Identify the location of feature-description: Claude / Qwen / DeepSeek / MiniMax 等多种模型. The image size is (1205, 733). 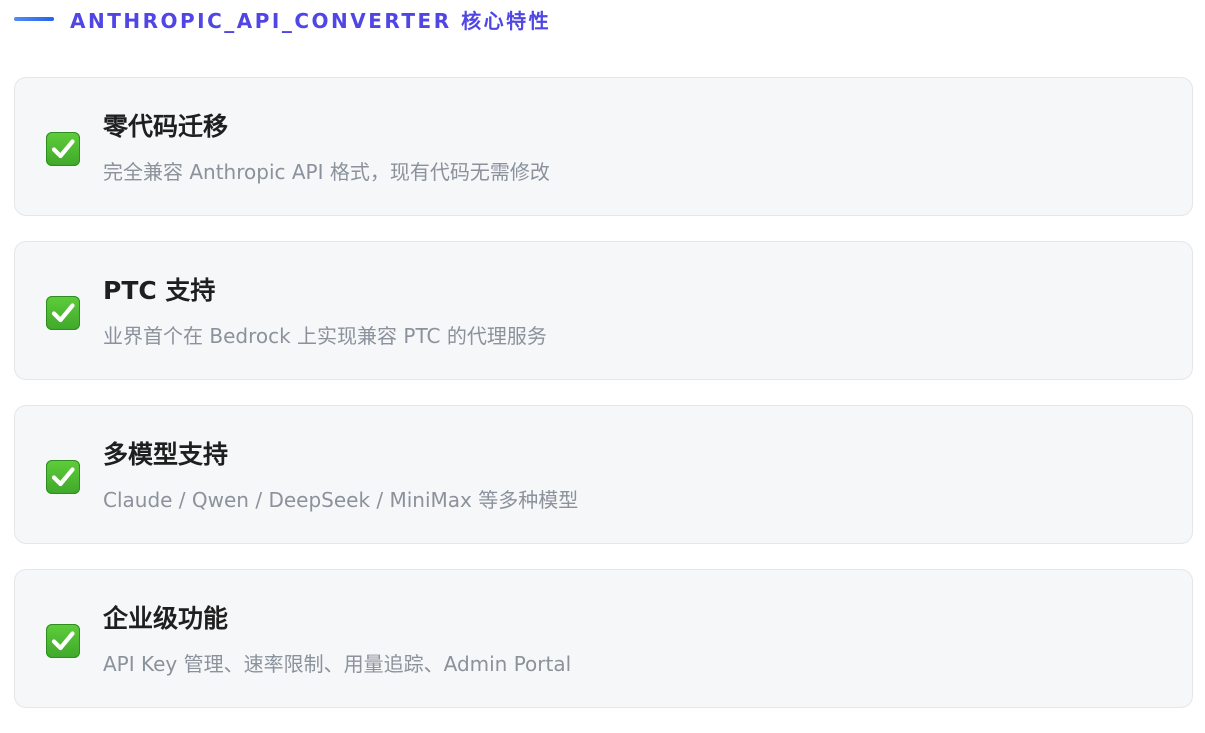
(341, 500).